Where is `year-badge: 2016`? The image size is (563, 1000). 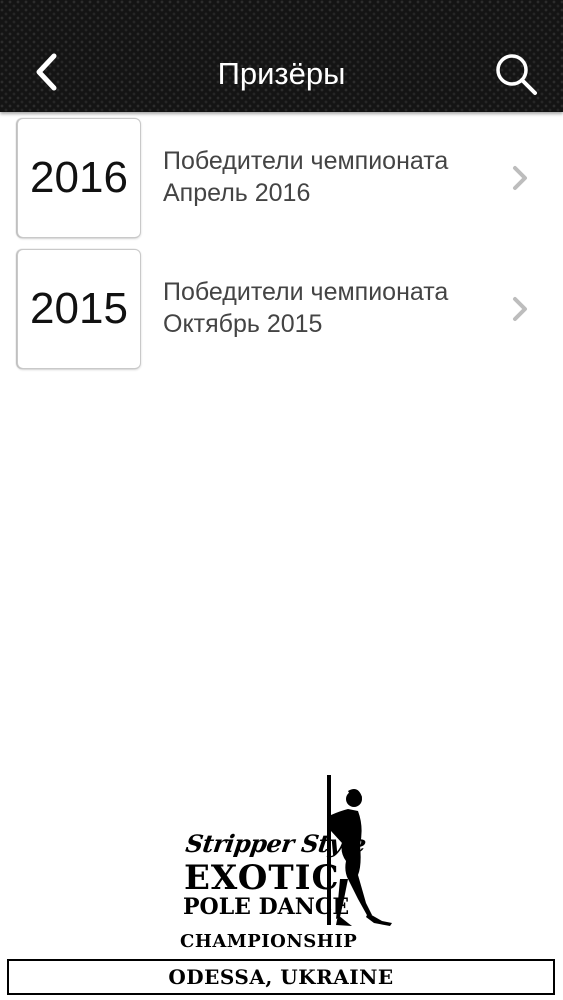 year-badge: 2016 is located at coordinates (79, 178).